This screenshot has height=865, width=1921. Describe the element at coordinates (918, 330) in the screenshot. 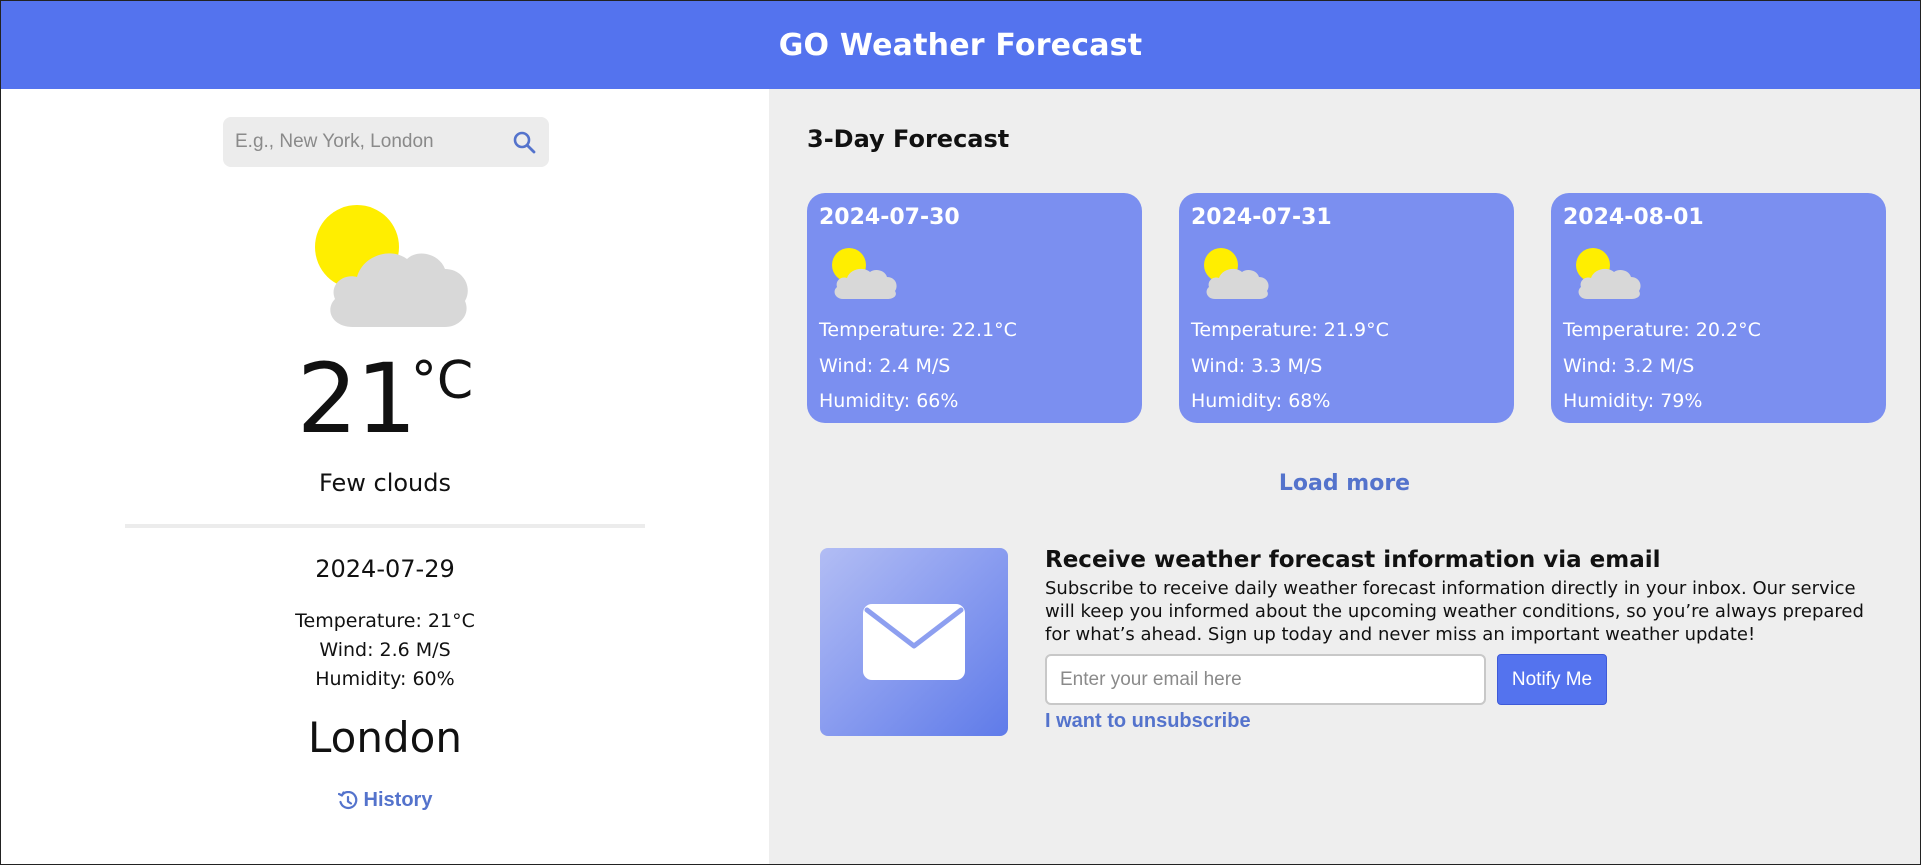

I see `forecast-temperature: Temperature: 22.1°C` at that location.